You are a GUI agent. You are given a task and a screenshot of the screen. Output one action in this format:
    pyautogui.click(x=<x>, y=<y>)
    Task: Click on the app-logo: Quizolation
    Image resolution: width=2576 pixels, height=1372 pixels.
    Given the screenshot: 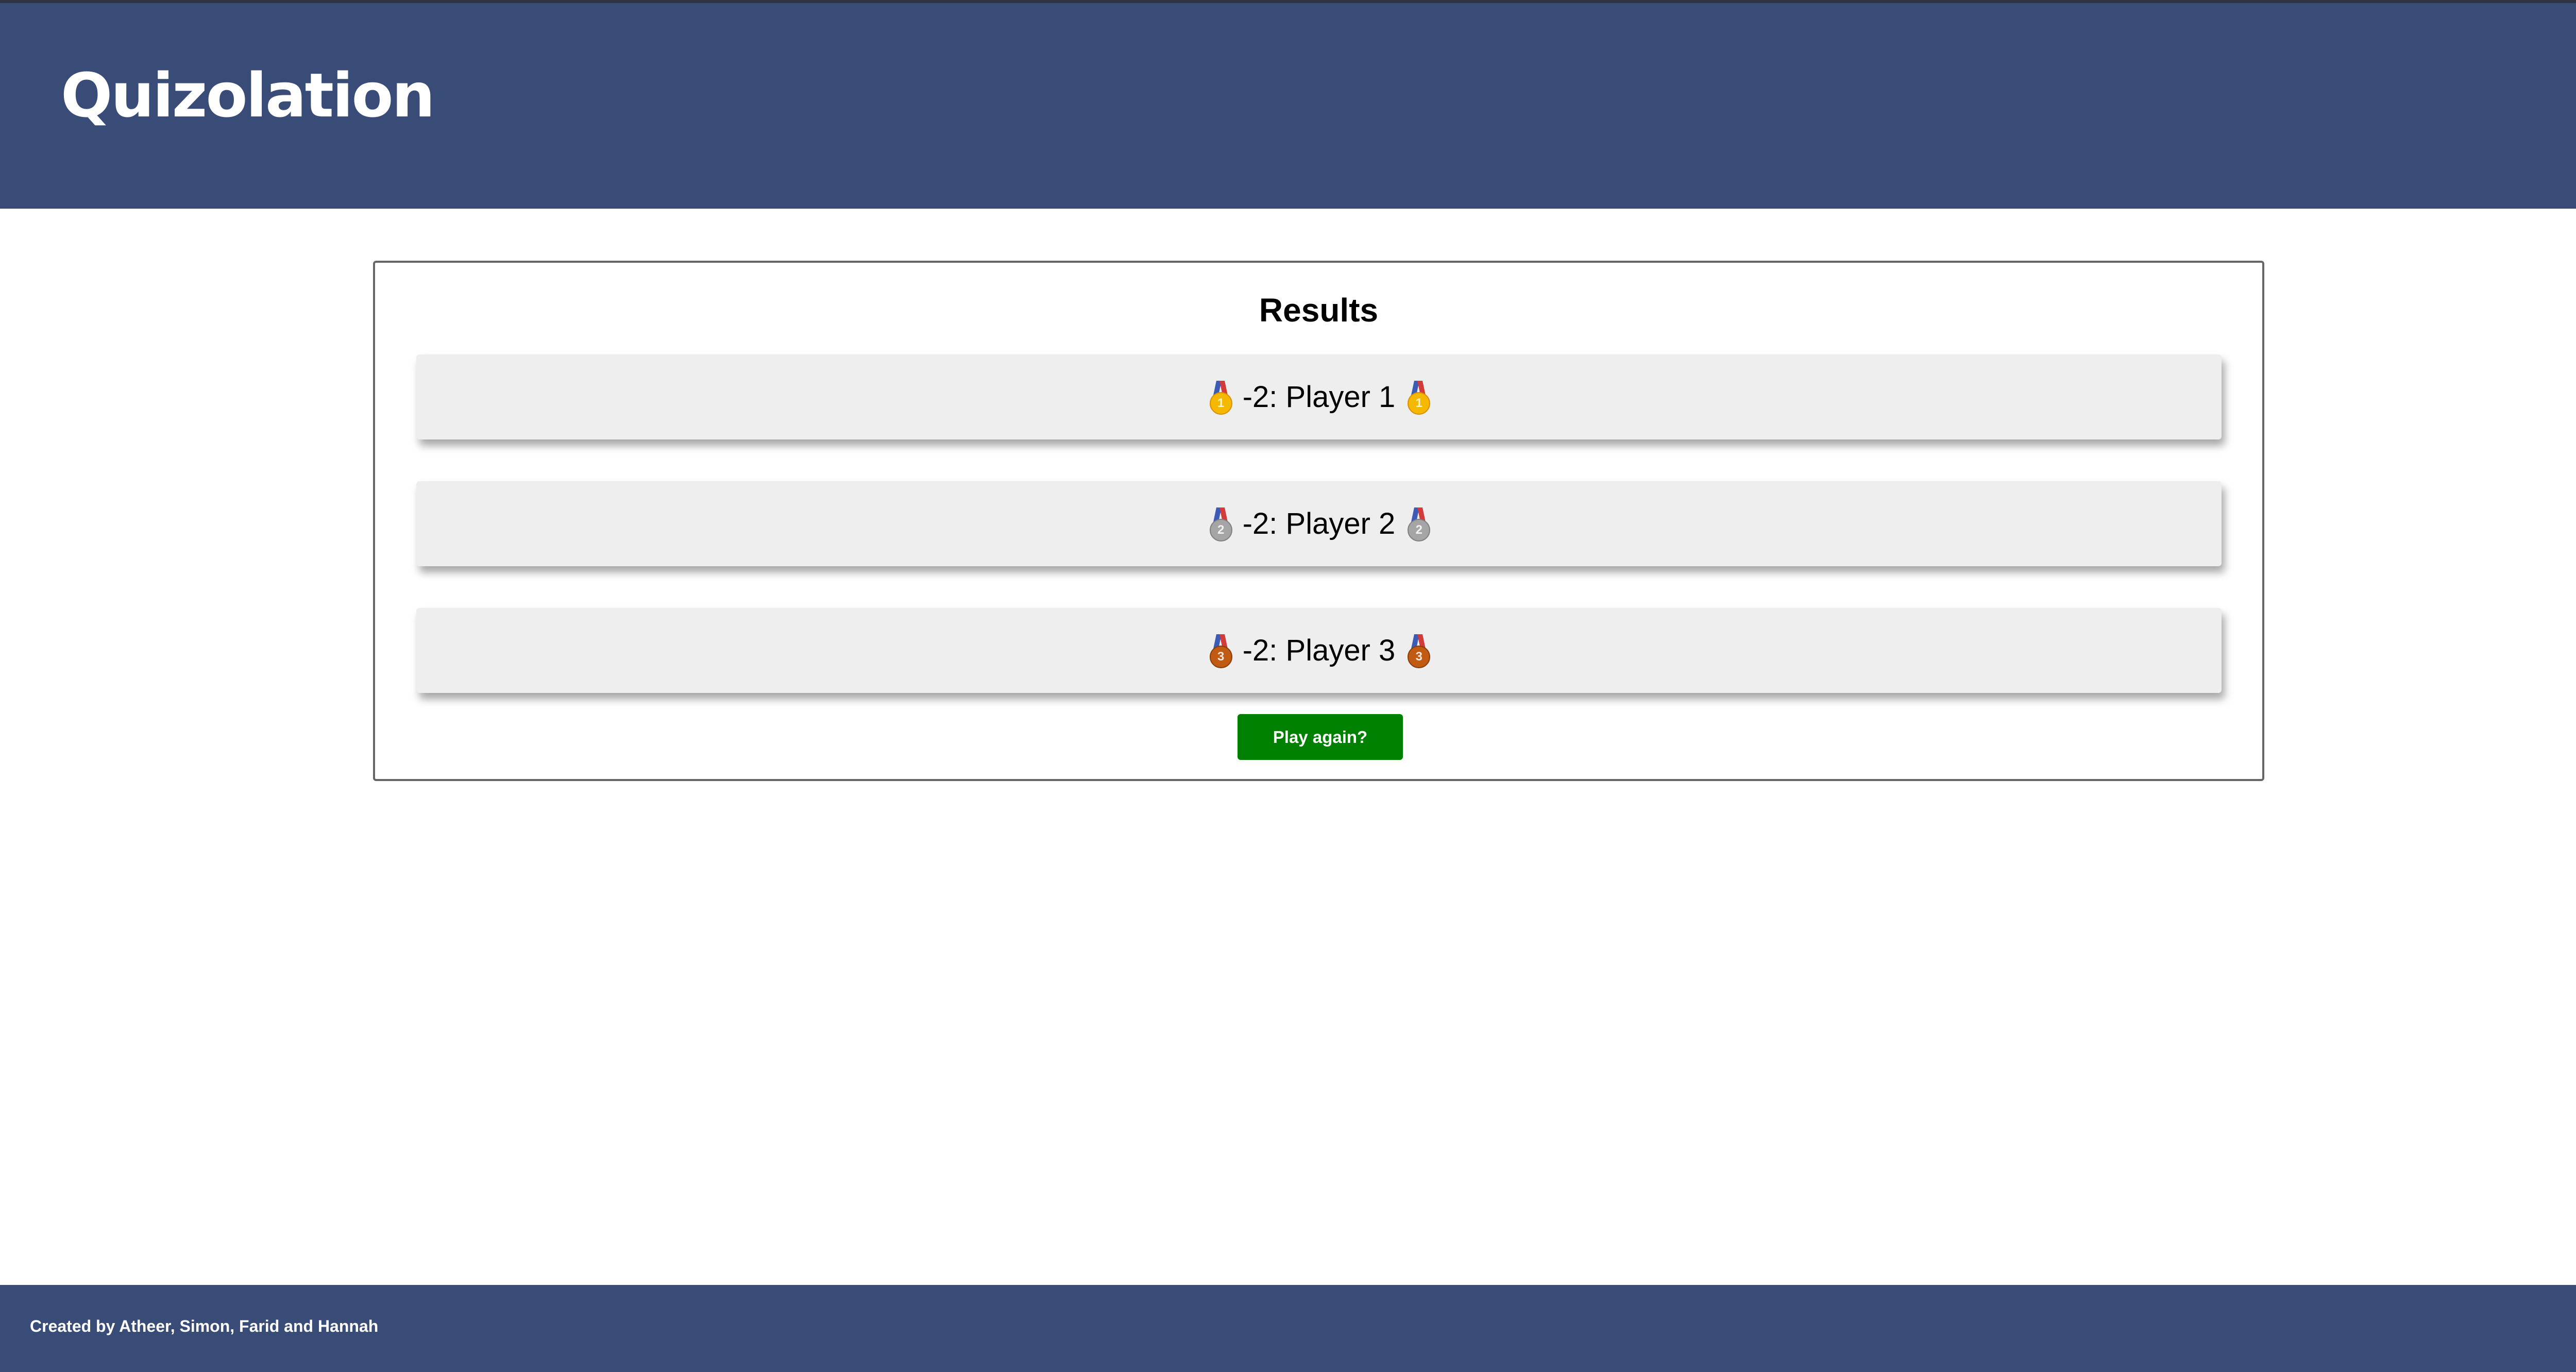 What is the action you would take?
    pyautogui.click(x=248, y=96)
    